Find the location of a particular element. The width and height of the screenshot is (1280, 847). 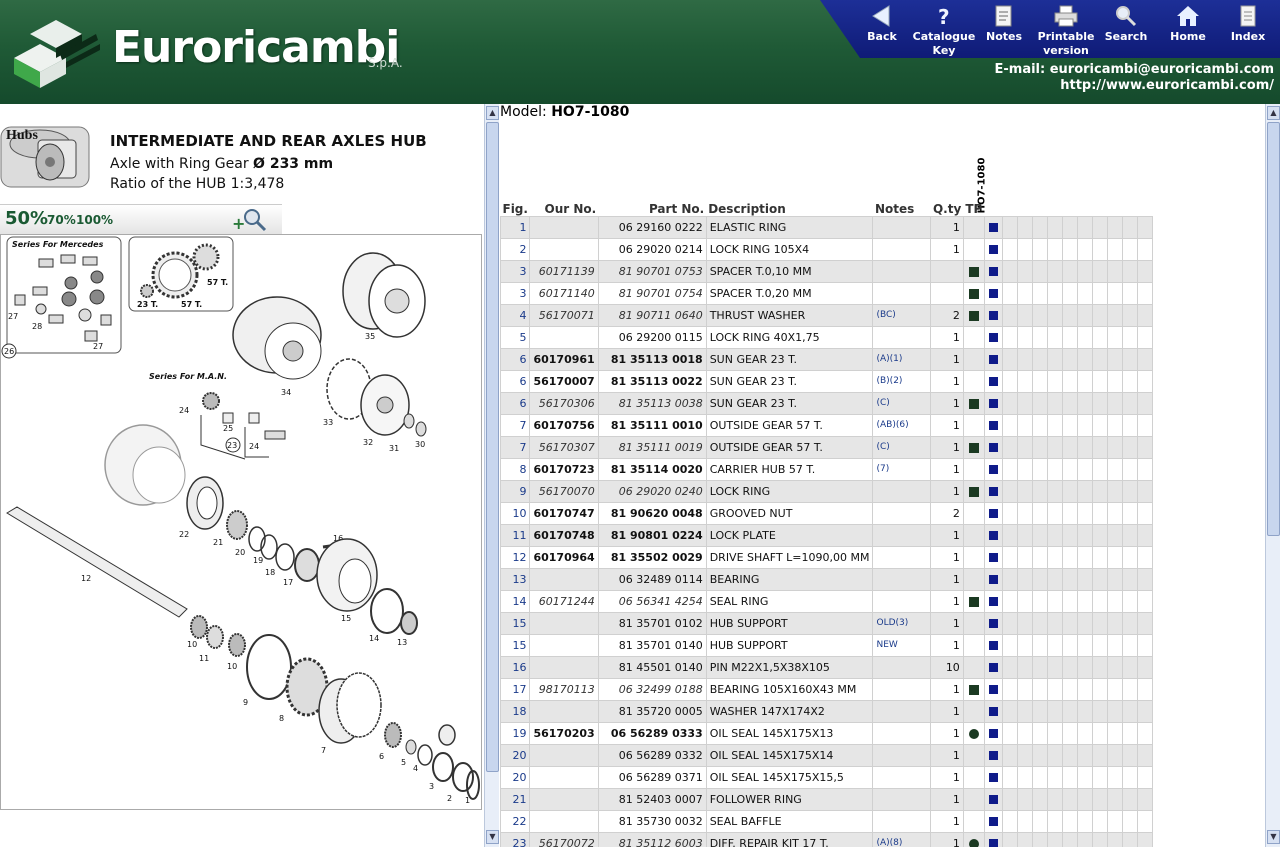

table-row: 15 81 35701 0102 HUB SUPPORT OLD(3) 1 is located at coordinates (826, 623).